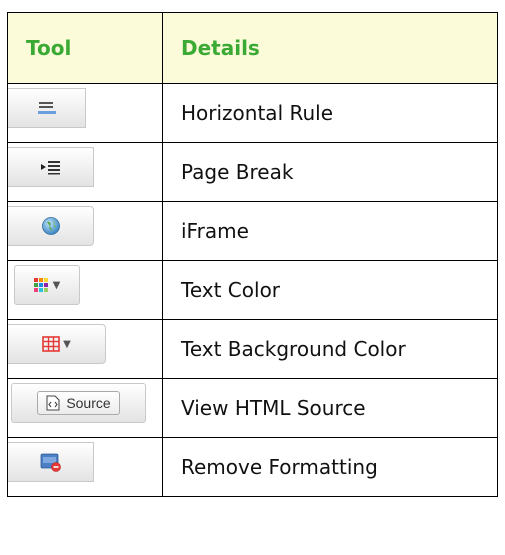 This screenshot has height=555, width=505. I want to click on details-cell: Text Background Color, so click(330, 349).